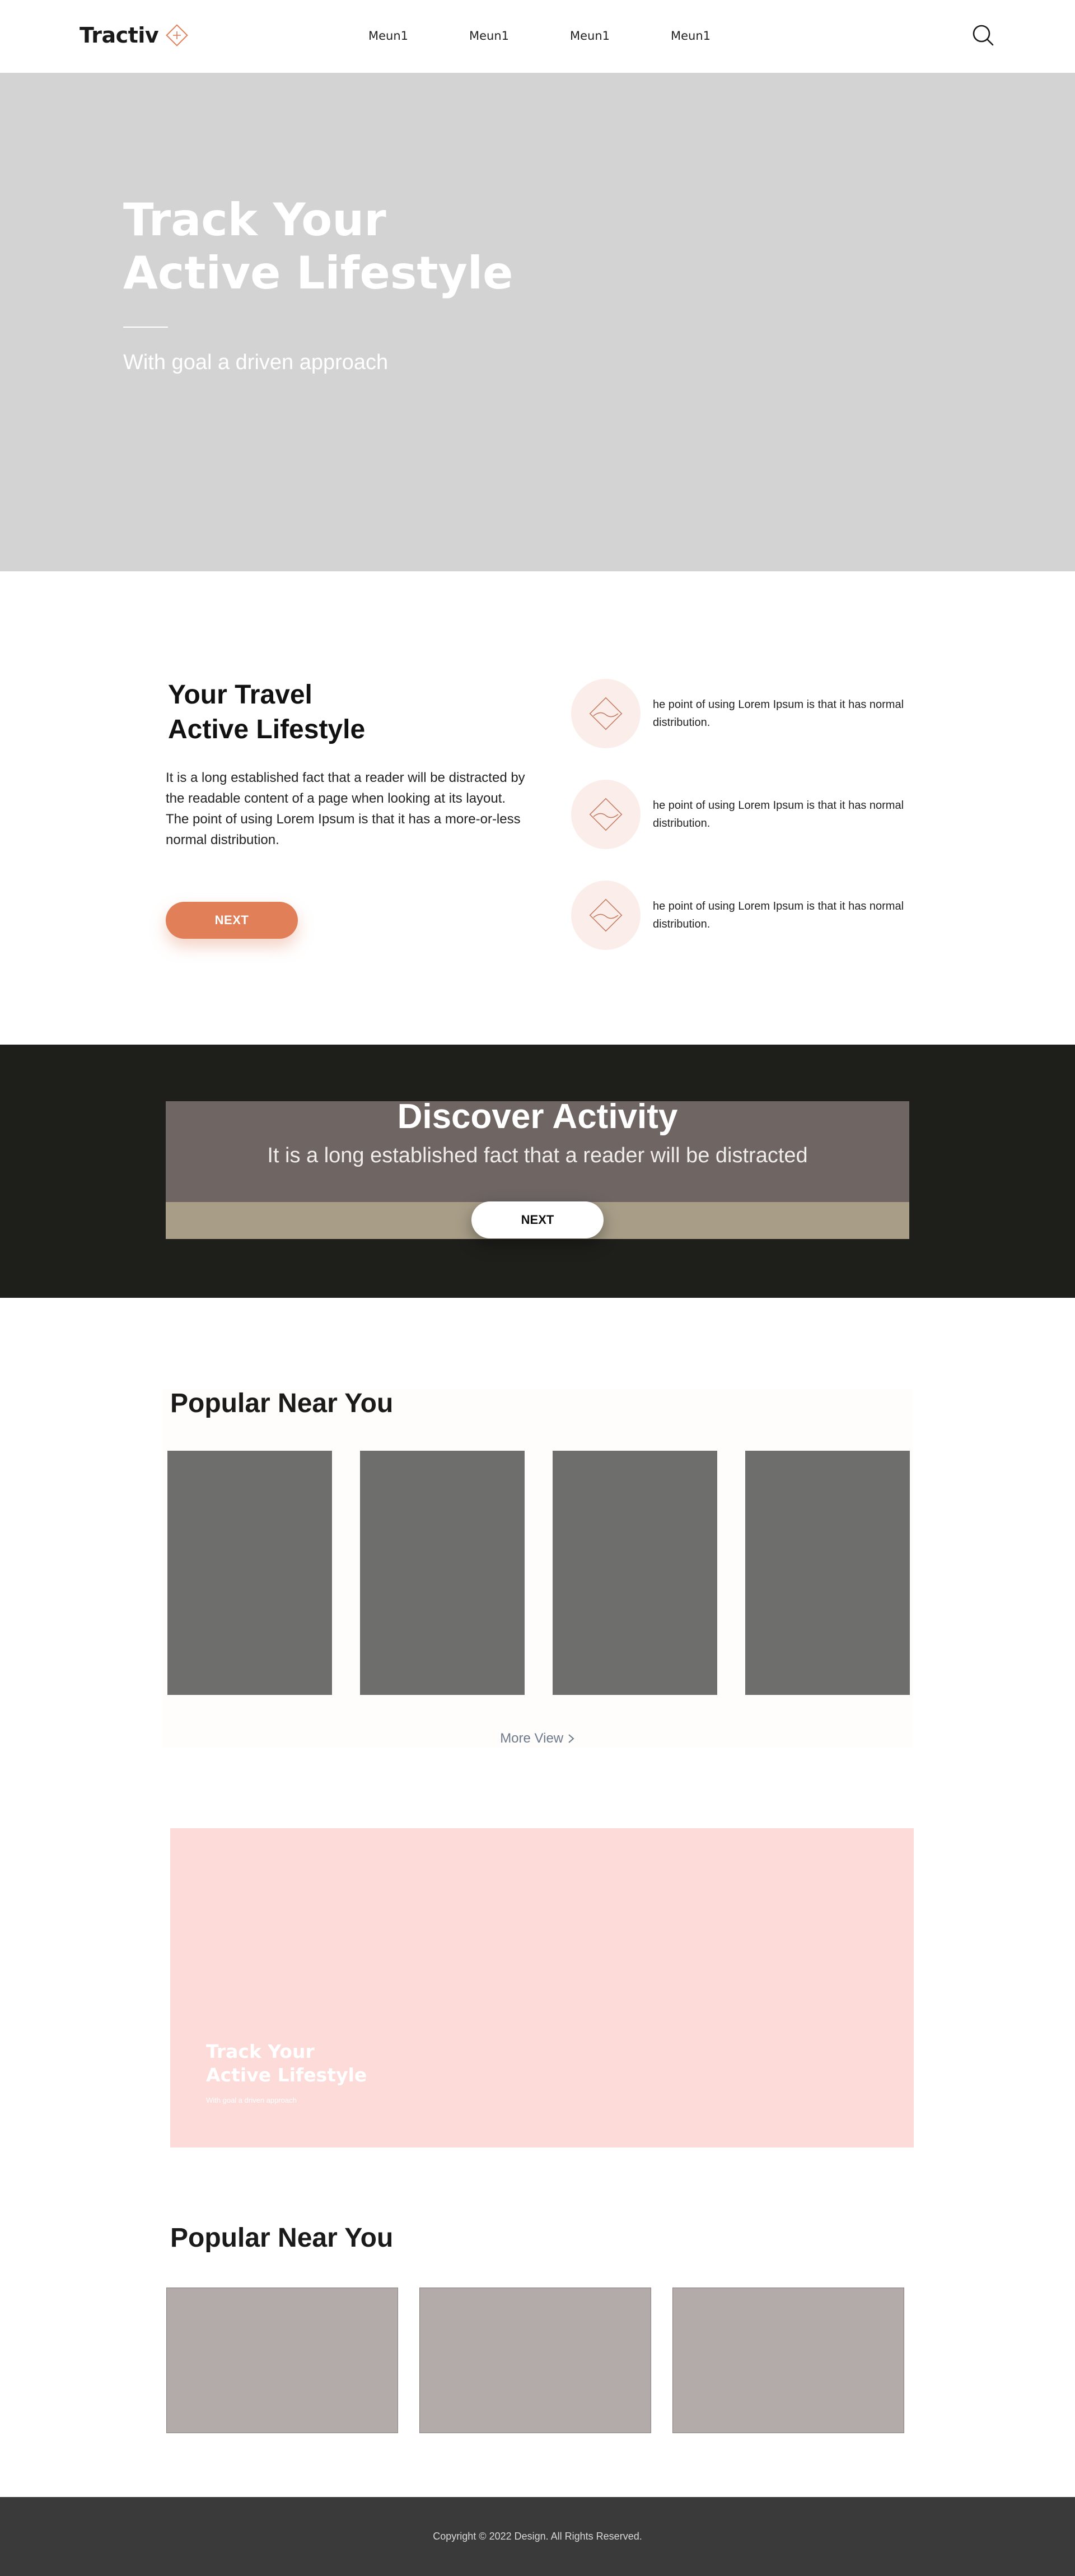 This screenshot has height=2576, width=1075. I want to click on promo-title-line2: Active Lifestyle, so click(286, 2075).